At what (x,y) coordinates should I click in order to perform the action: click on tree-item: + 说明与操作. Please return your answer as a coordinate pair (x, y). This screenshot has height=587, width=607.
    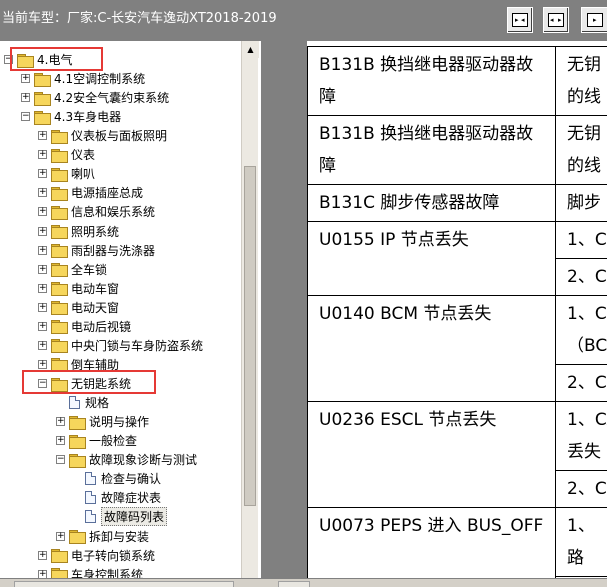
    Looking at the image, I should click on (102, 421).